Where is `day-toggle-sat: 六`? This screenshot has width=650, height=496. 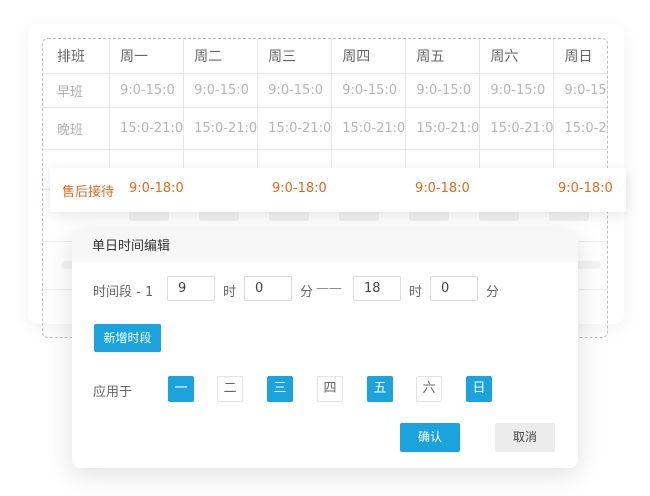 day-toggle-sat: 六 is located at coordinates (429, 389).